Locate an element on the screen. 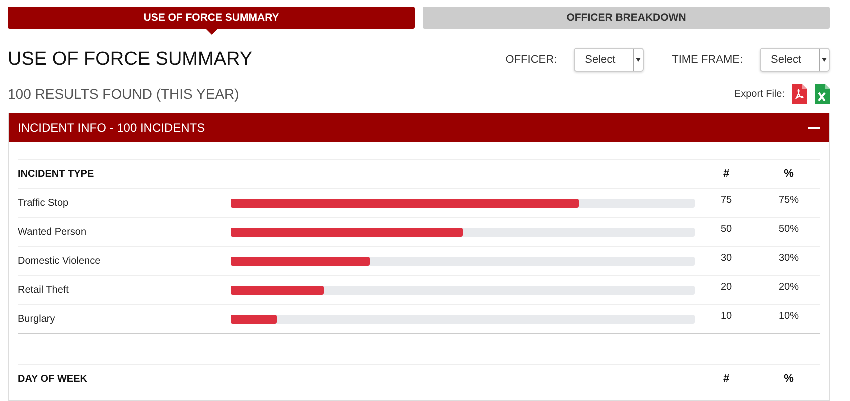  row-label: Retail Theft is located at coordinates (44, 290).